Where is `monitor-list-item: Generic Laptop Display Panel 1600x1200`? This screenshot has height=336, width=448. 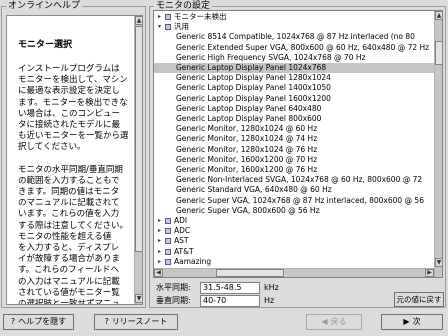
monitor-list-item: Generic Laptop Display Panel 1600x1200 is located at coordinates (294, 99).